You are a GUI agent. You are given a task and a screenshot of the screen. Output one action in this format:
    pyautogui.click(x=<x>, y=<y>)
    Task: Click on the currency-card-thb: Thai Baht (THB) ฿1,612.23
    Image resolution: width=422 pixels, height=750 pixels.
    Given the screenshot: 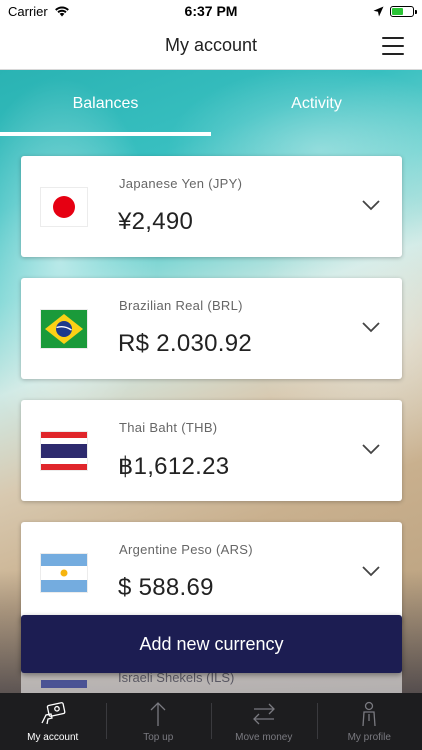 What is the action you would take?
    pyautogui.click(x=211, y=450)
    